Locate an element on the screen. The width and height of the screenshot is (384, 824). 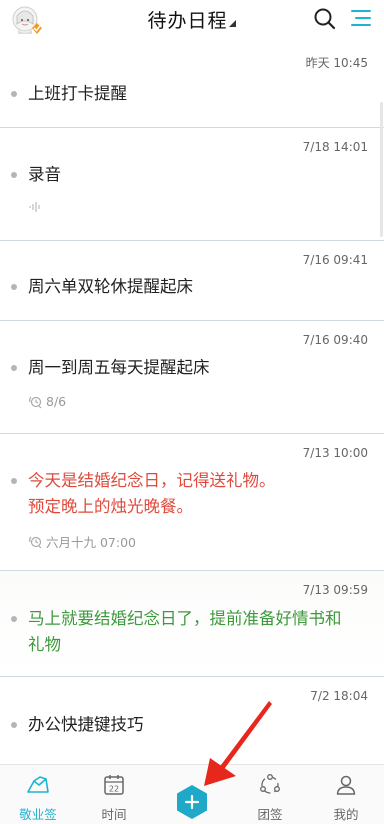
menu-icon is located at coordinates (361, 18).